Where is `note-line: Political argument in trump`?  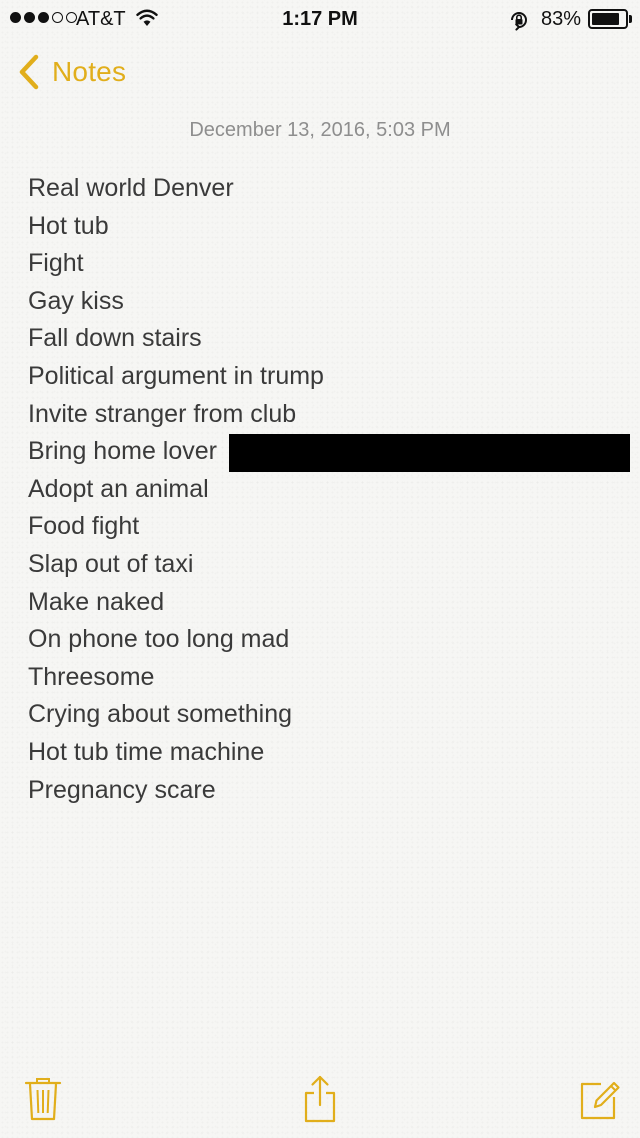 note-line: Political argument in trump is located at coordinates (329, 377).